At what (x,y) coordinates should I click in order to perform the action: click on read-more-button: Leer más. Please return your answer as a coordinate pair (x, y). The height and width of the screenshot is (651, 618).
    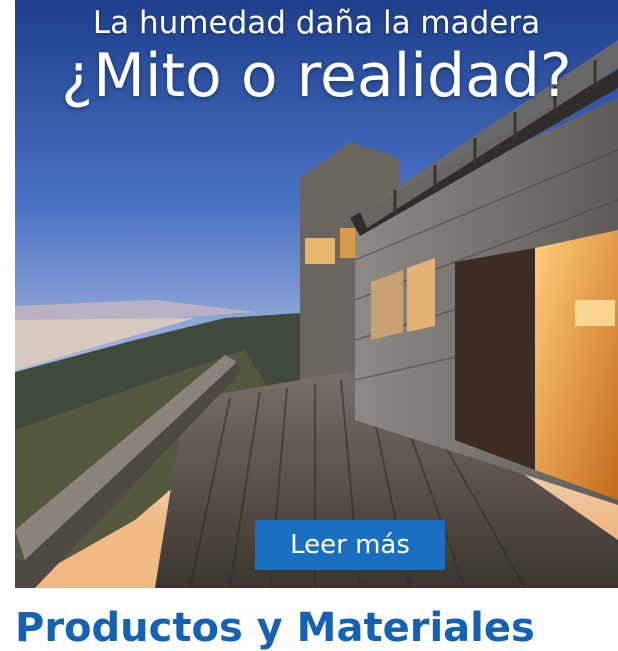
    Looking at the image, I should click on (350, 545).